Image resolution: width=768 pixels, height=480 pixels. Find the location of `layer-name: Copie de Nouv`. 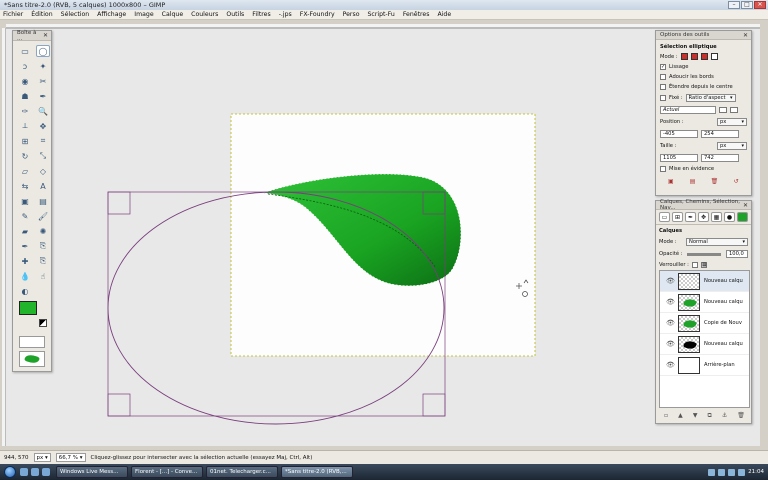

layer-name: Copie de Nouv is located at coordinates (723, 323).